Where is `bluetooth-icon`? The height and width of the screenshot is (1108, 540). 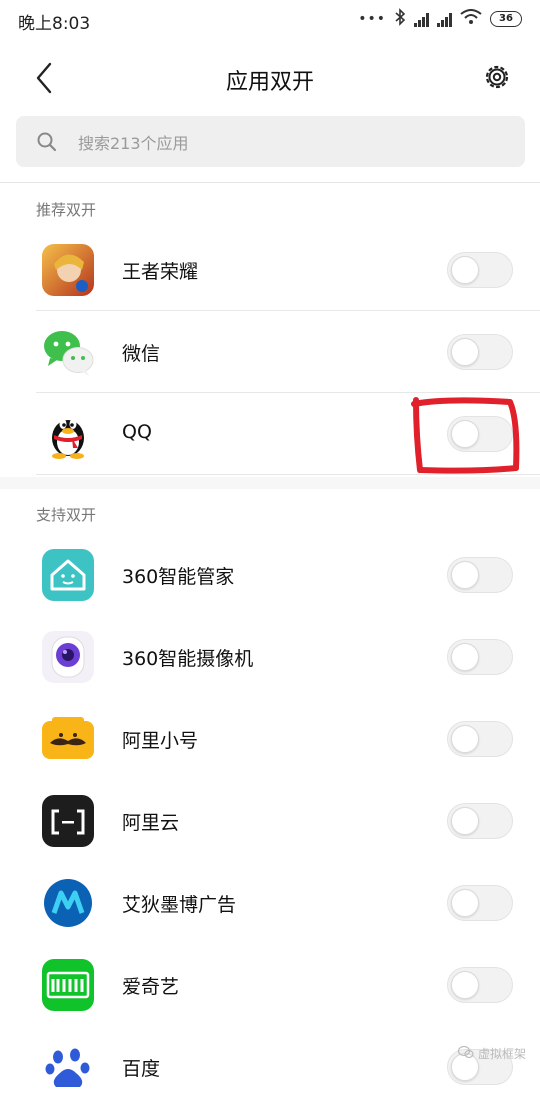 bluetooth-icon is located at coordinates (400, 19).